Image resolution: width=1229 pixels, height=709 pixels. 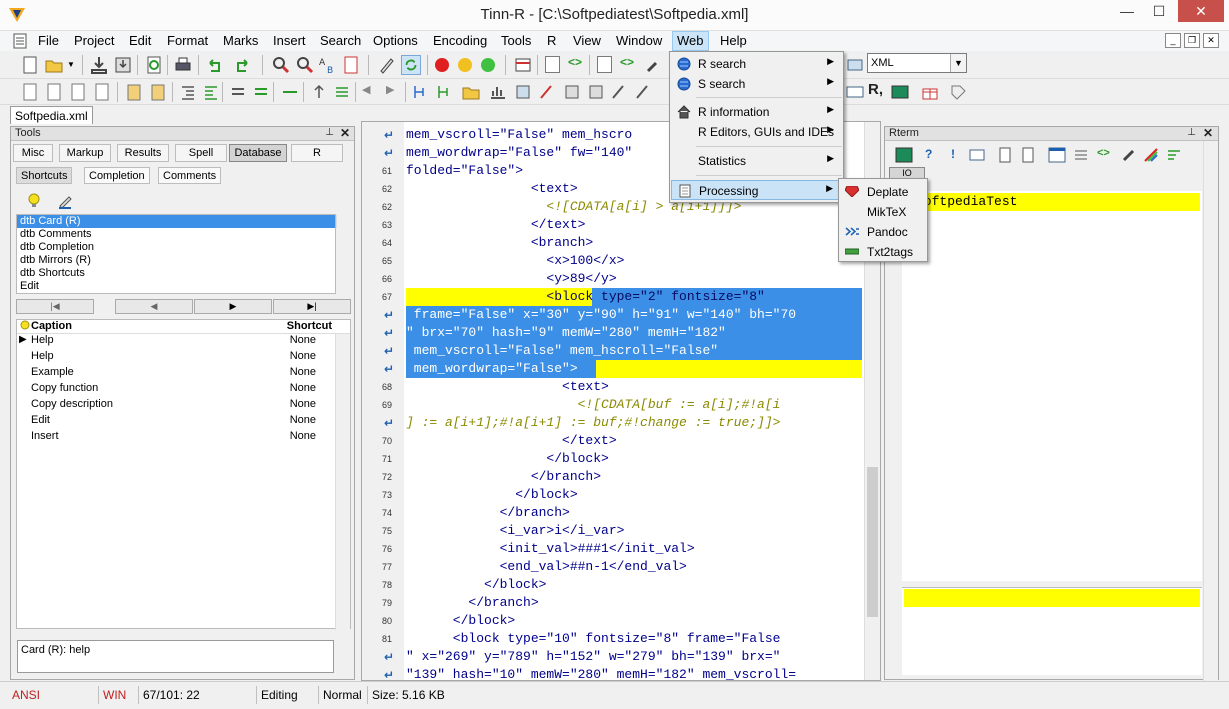 I want to click on editor-line: 69 <![CDATA[buf := a[i];#!a[i, so click(x=613, y=405).